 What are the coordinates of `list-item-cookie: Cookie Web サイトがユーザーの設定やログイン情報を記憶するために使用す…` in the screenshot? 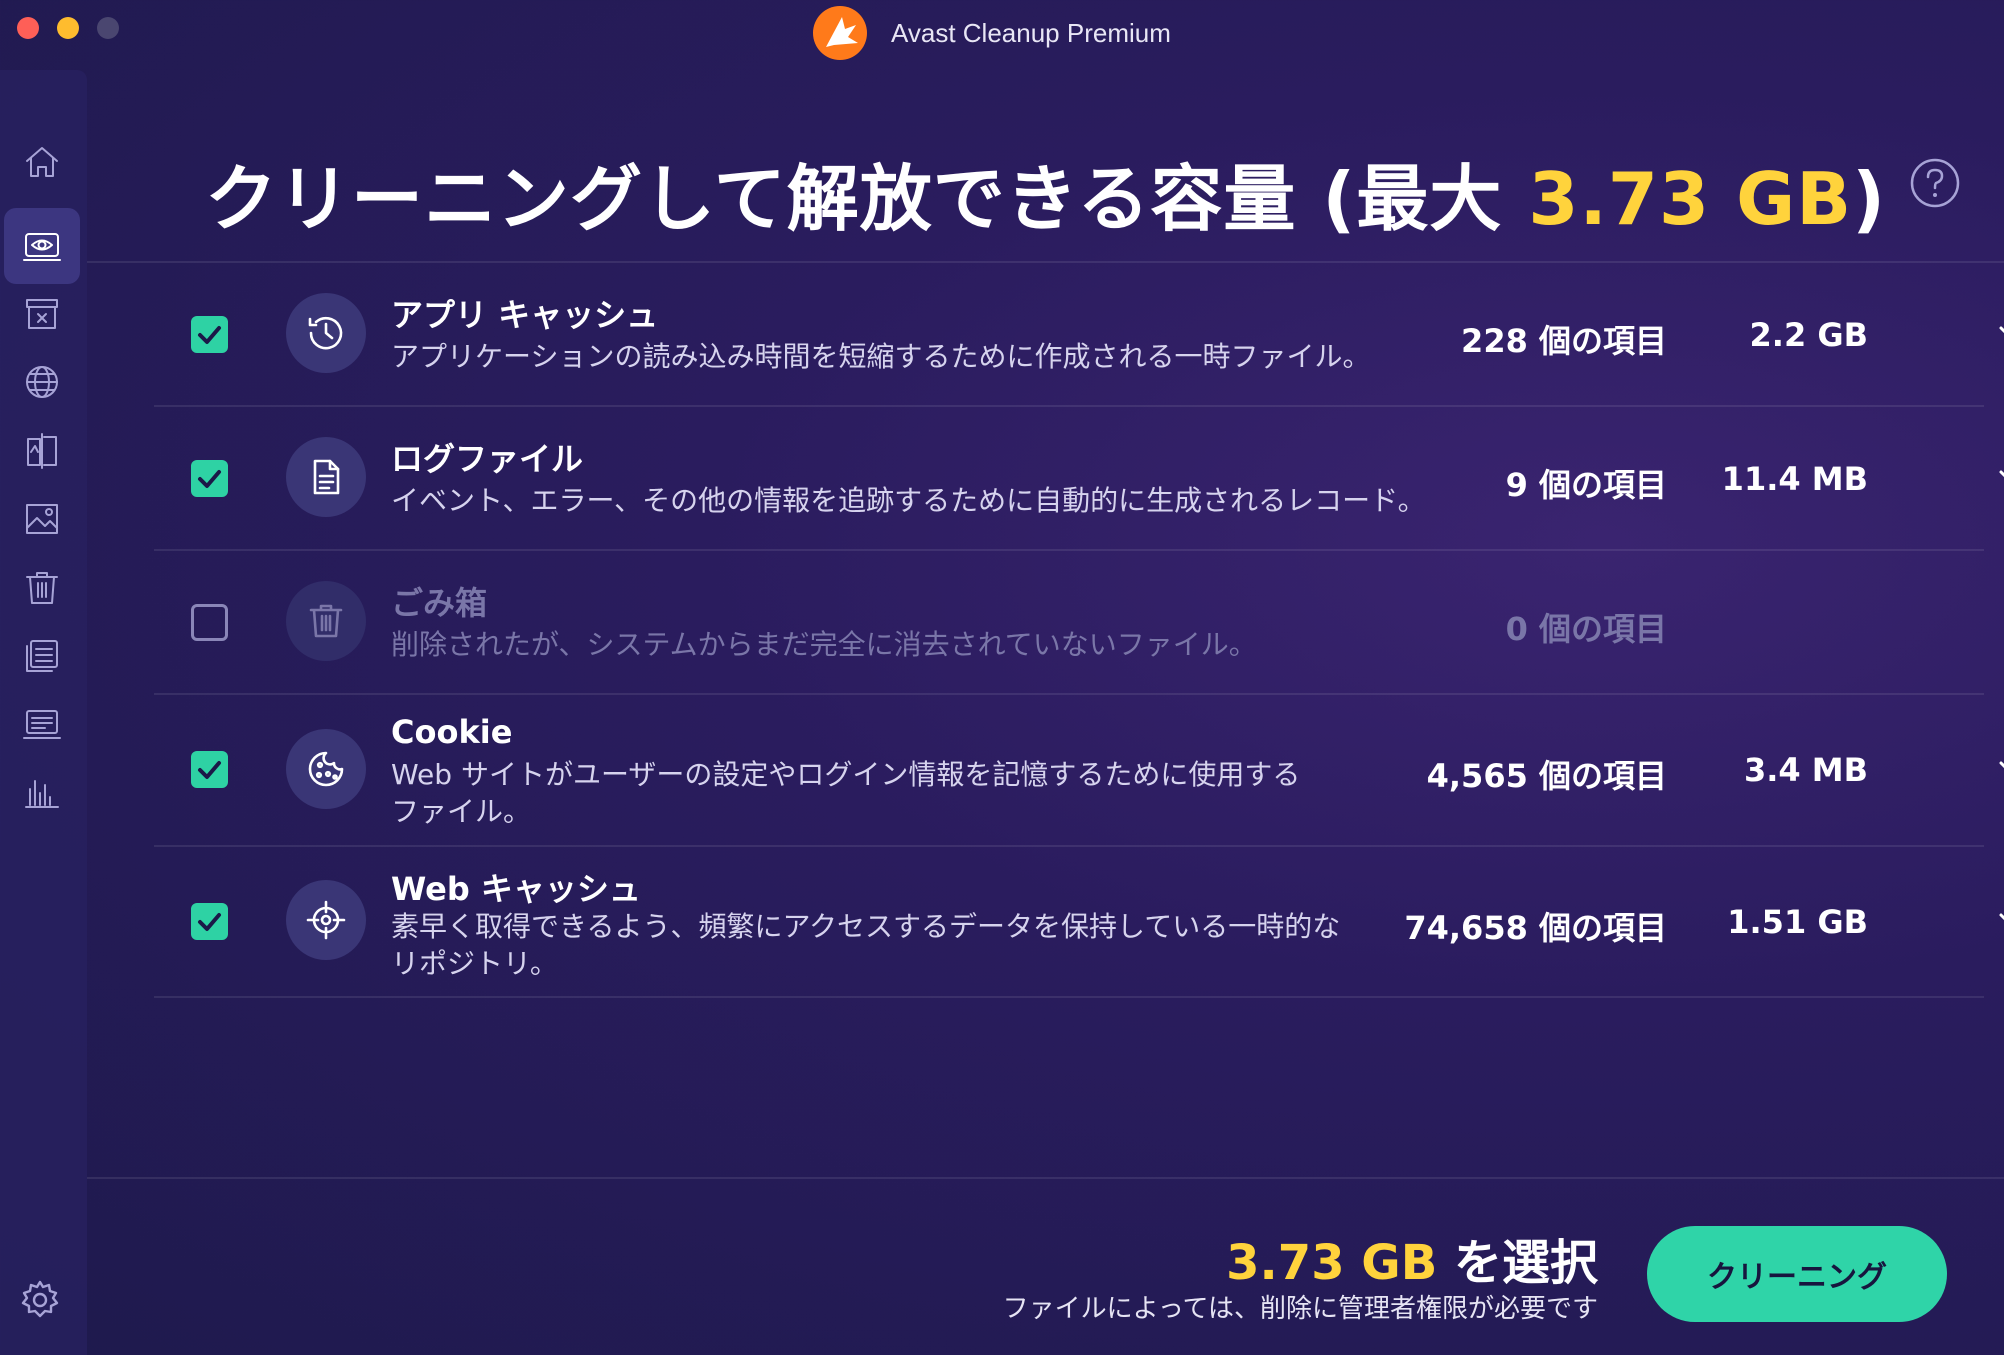 It's located at (1045, 769).